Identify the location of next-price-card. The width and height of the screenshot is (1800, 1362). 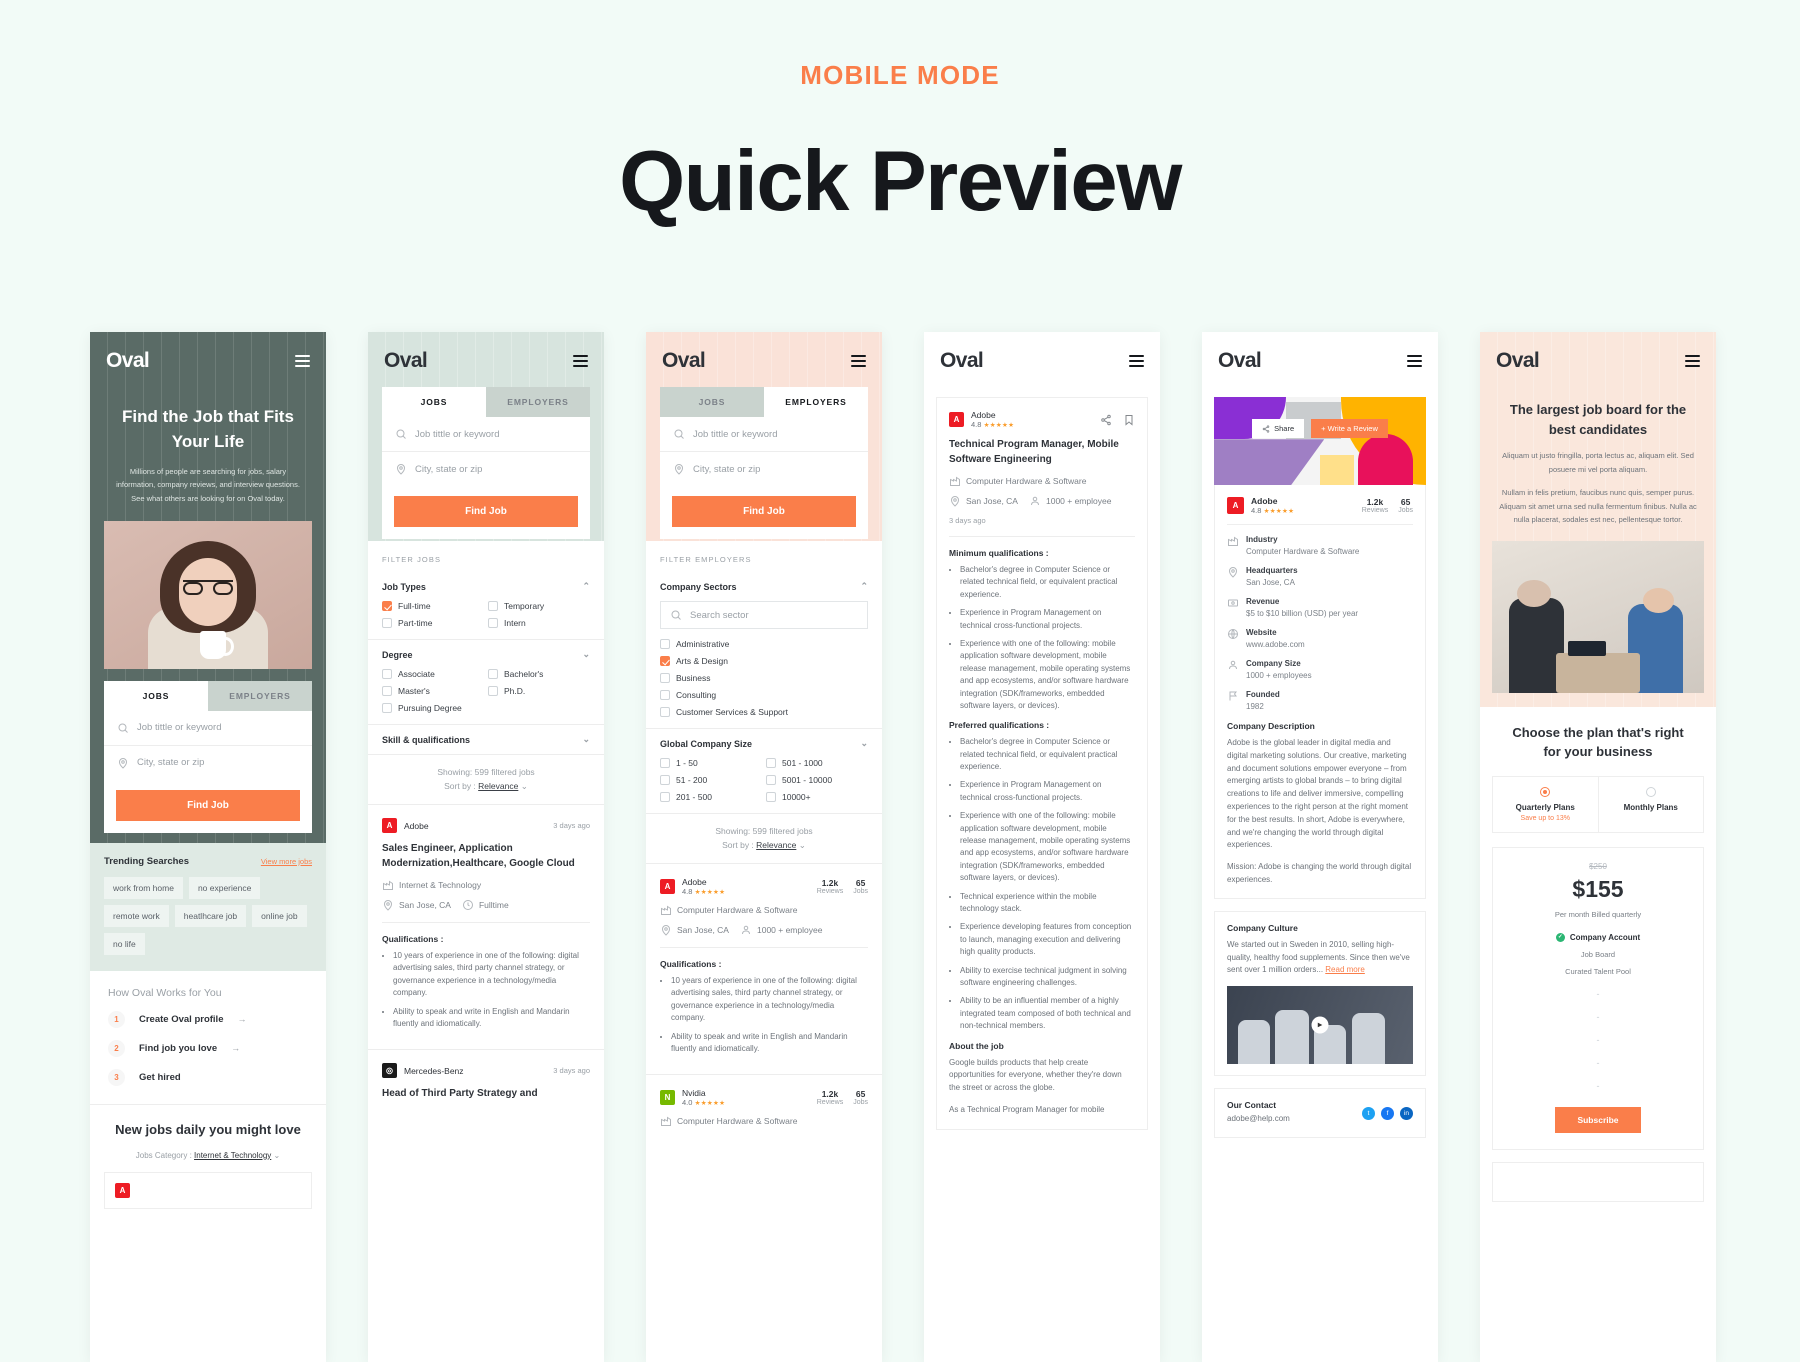
(1598, 1181).